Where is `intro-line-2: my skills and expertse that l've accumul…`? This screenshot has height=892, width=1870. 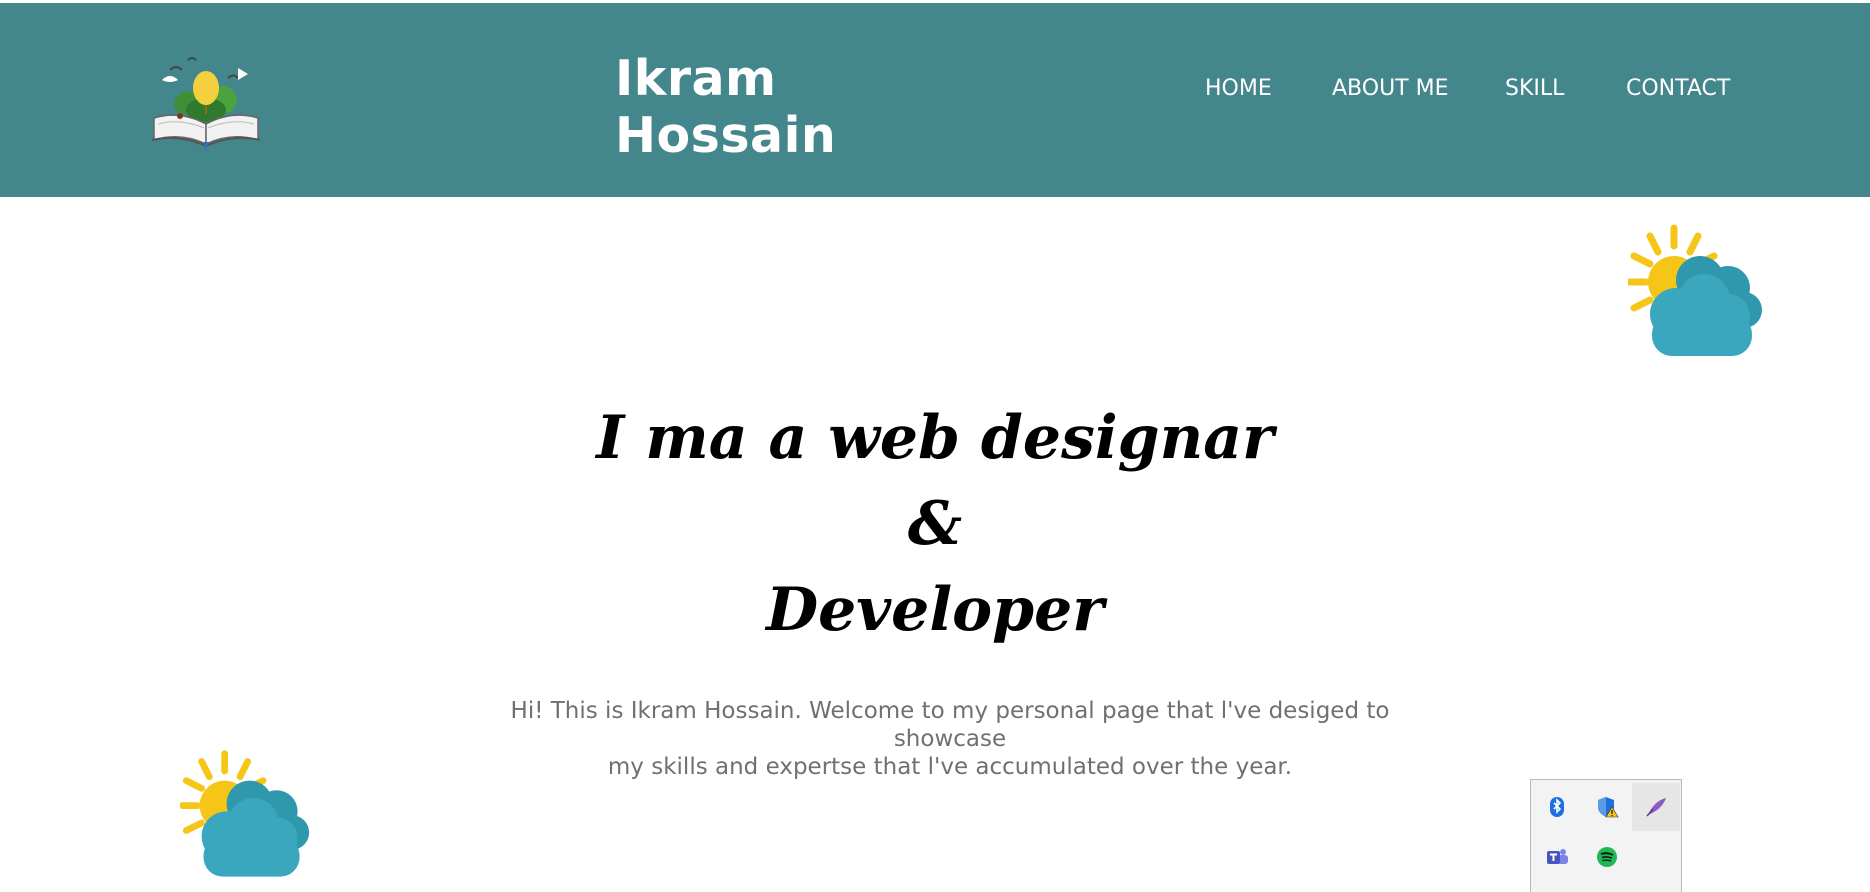
intro-line-2: my skills and expertse that l've accumul… is located at coordinates (950, 767).